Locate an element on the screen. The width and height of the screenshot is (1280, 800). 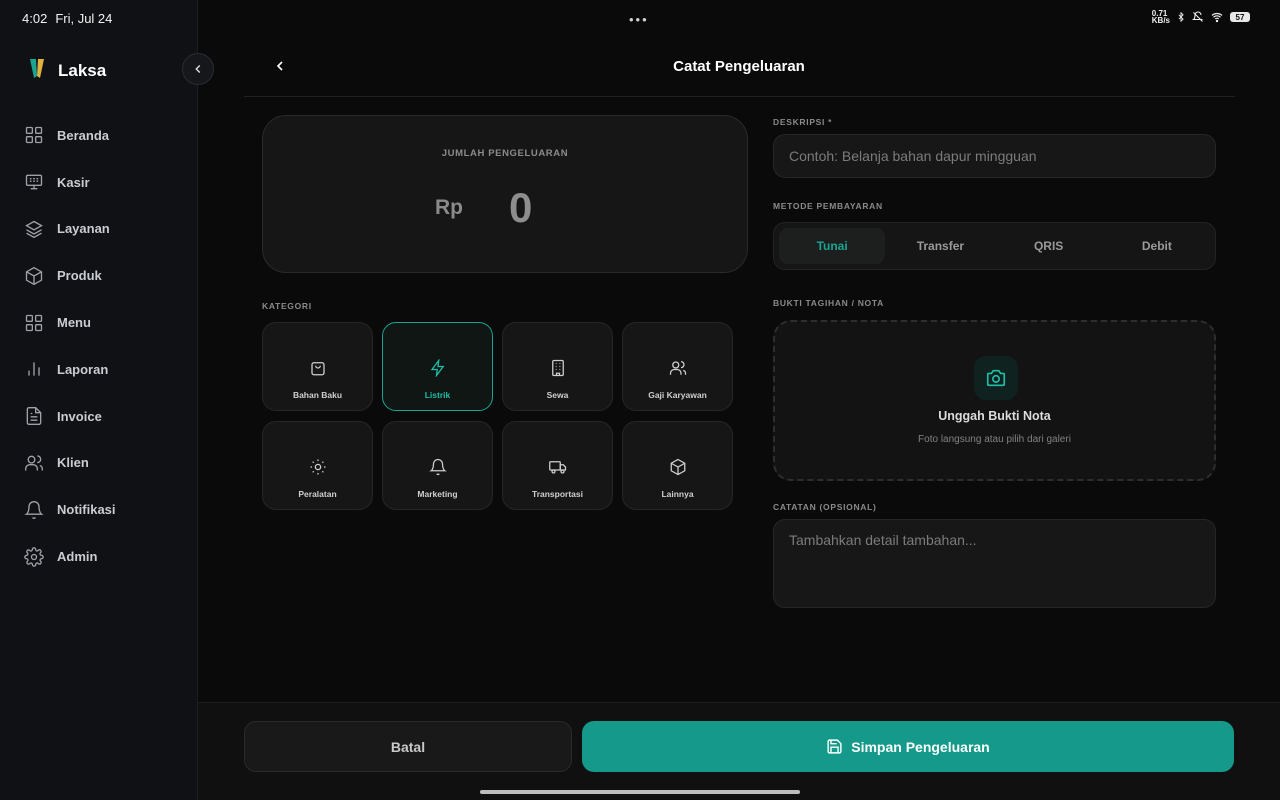
wifi-icon is located at coordinates (1217, 17).